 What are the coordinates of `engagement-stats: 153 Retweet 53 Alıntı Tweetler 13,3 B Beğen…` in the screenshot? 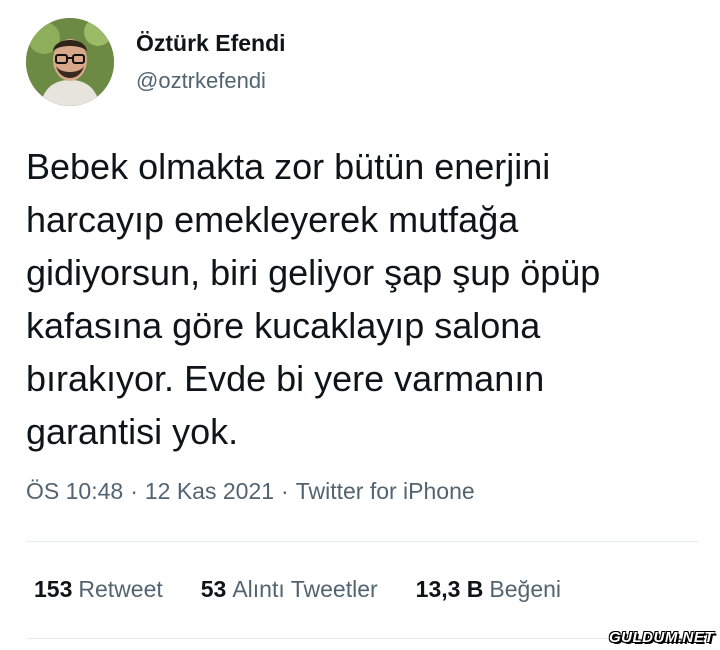 It's located at (316, 589).